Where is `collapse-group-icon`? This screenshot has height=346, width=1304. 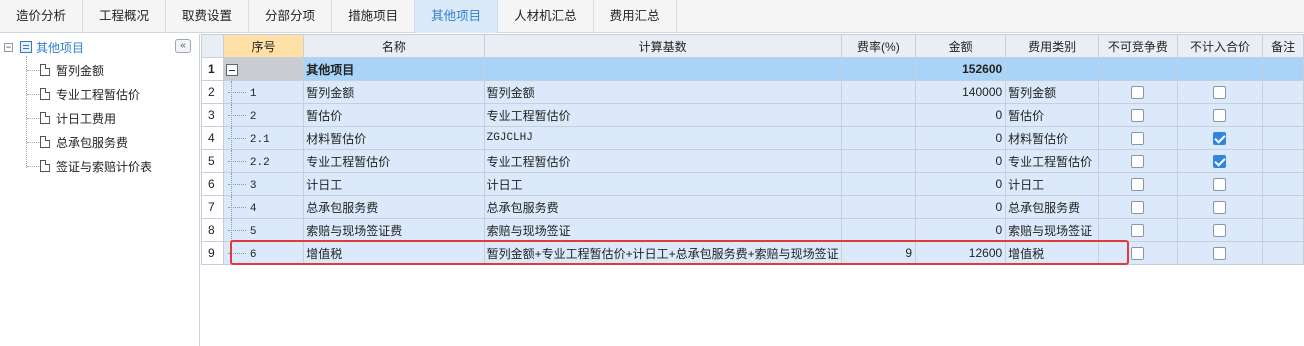 collapse-group-icon is located at coordinates (231, 69).